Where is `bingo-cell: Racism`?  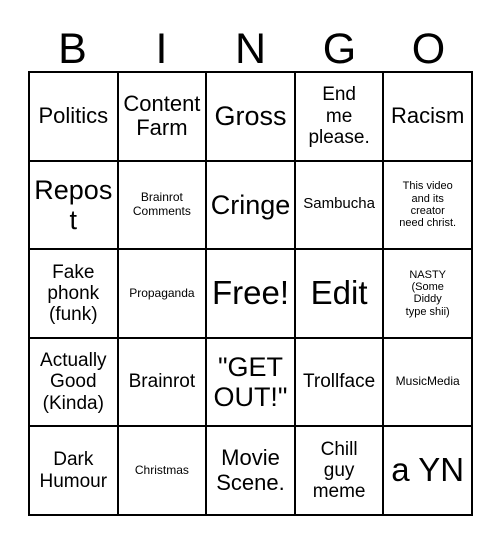
bingo-cell: Racism is located at coordinates (428, 117).